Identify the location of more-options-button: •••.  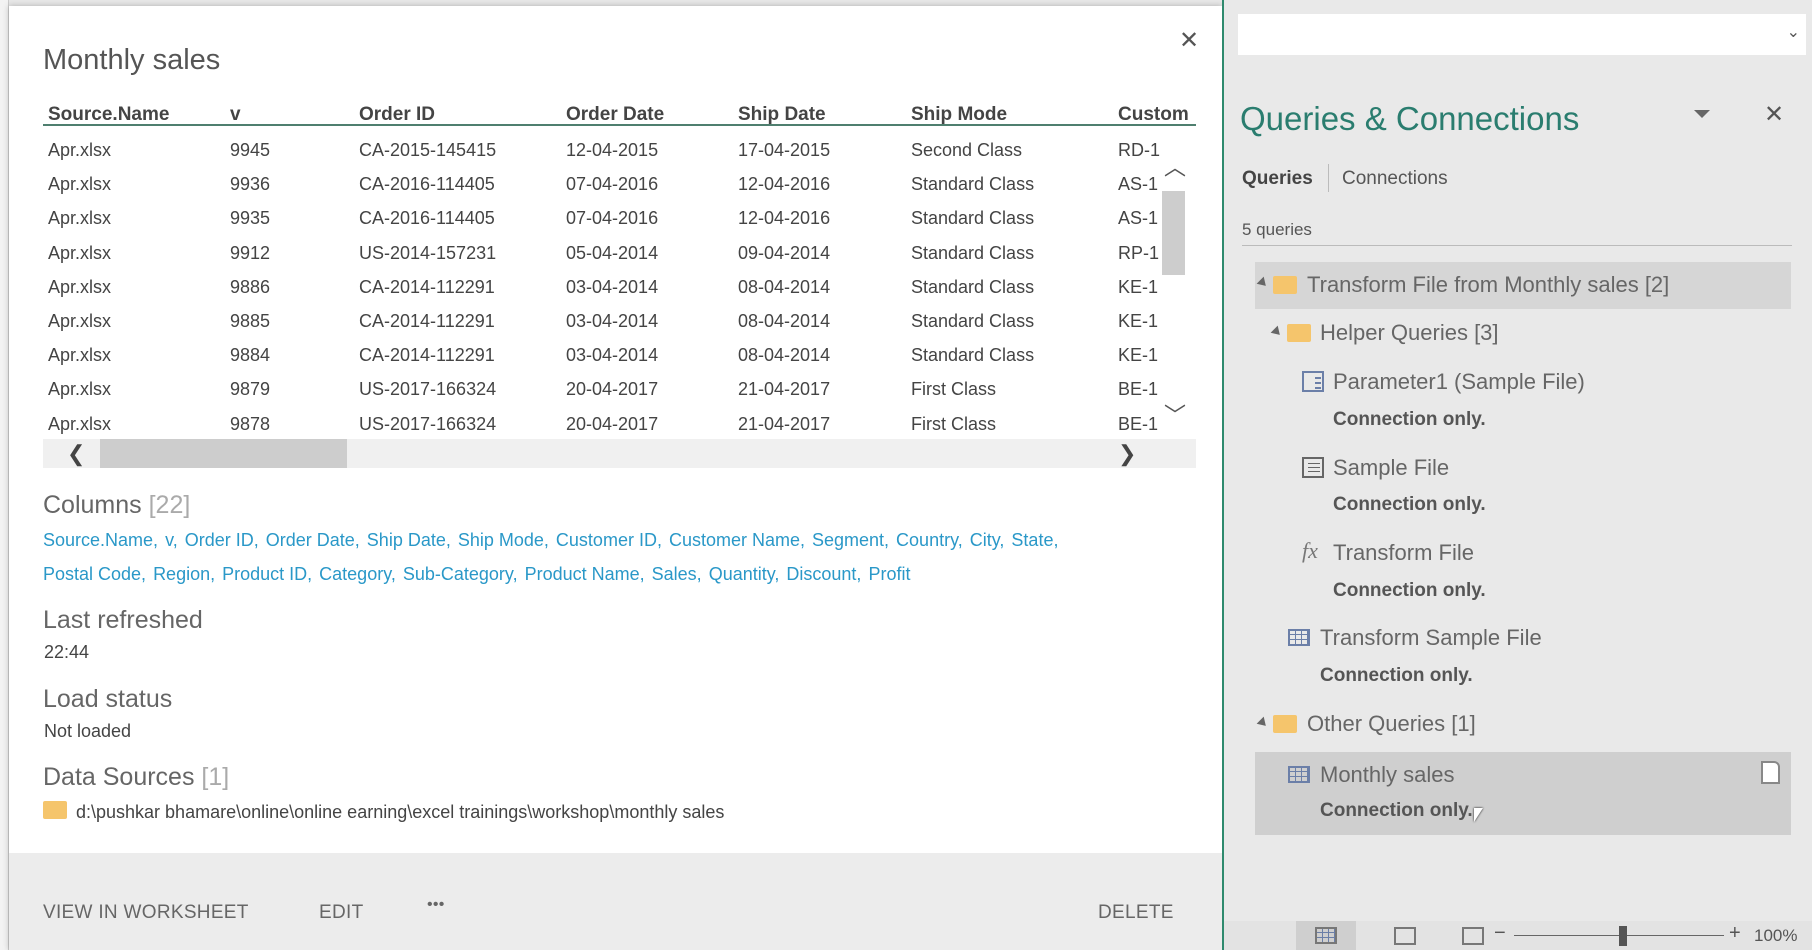
(436, 905).